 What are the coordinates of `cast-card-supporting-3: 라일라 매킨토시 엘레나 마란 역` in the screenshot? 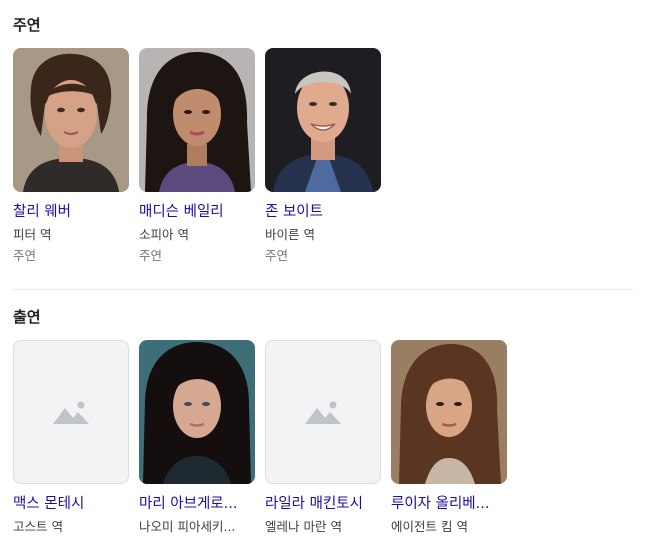 It's located at (323, 438).